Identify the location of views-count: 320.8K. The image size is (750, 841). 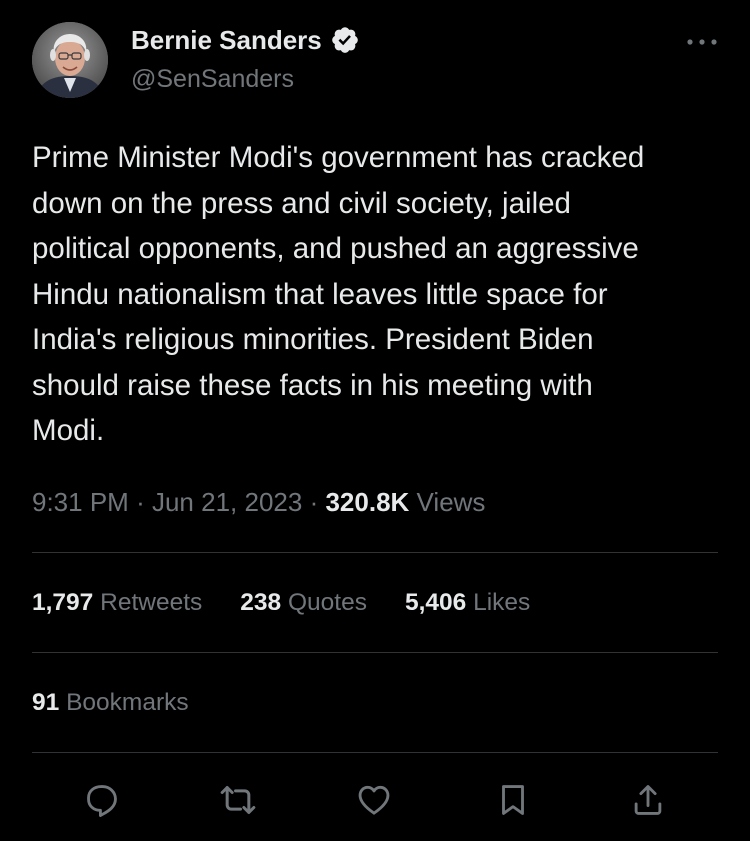
(367, 502).